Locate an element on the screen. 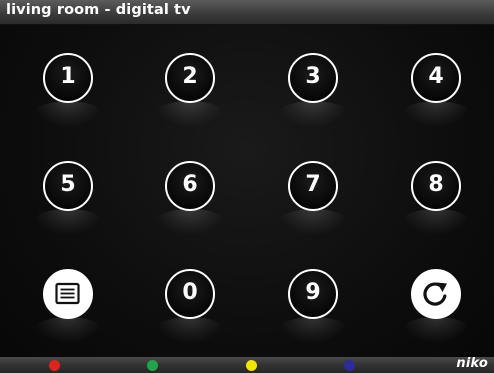  key-1-label: 1 is located at coordinates (68, 76).